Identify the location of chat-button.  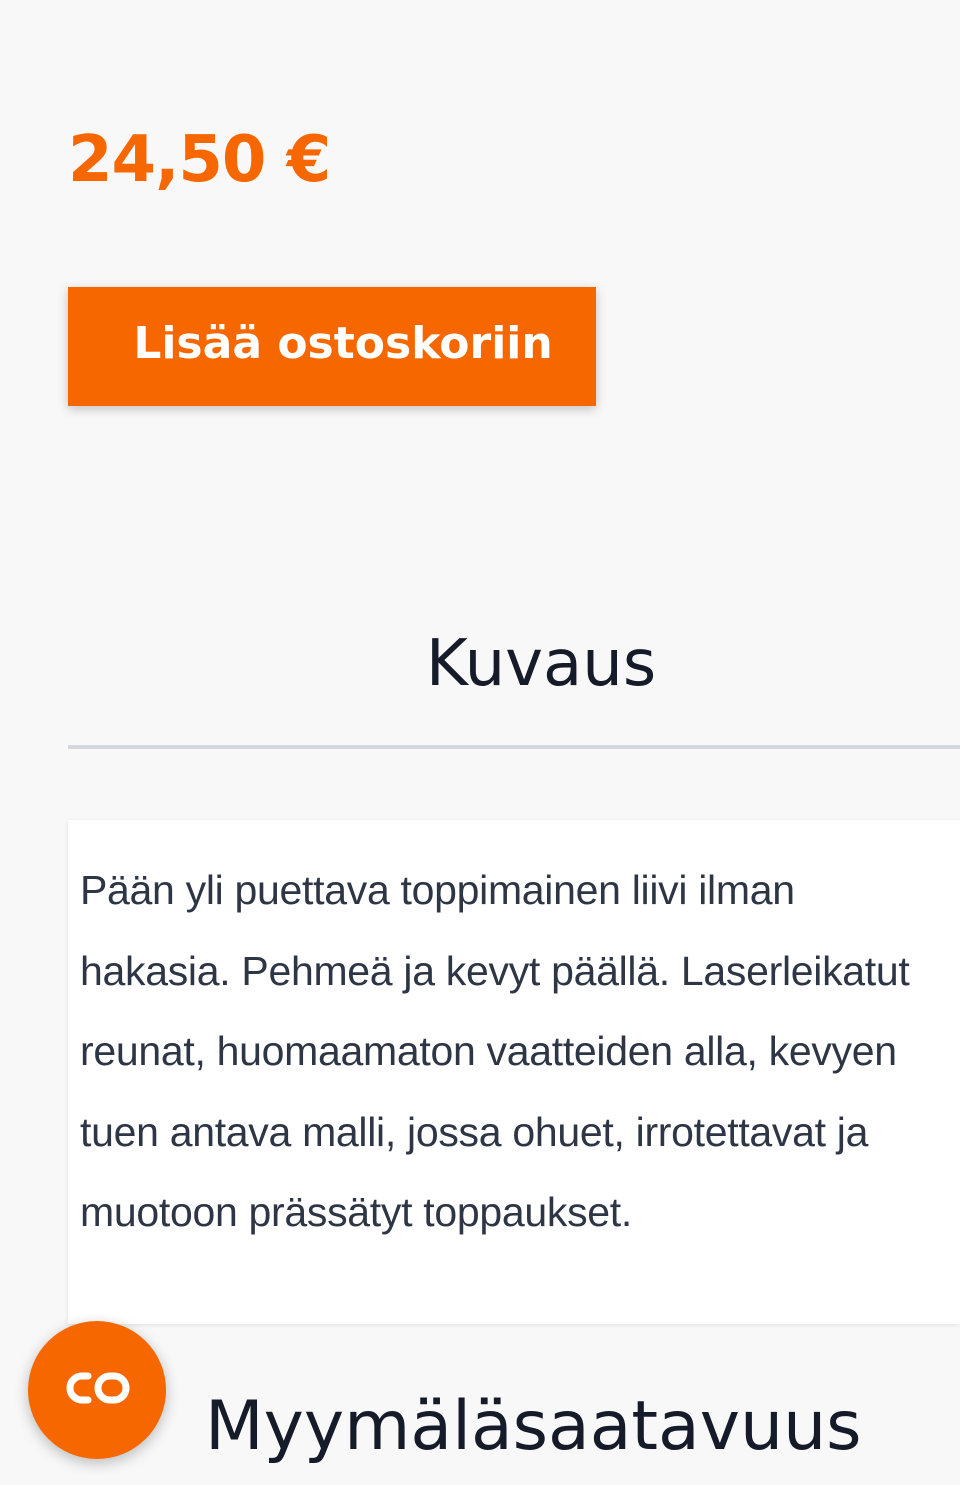
(97, 1390).